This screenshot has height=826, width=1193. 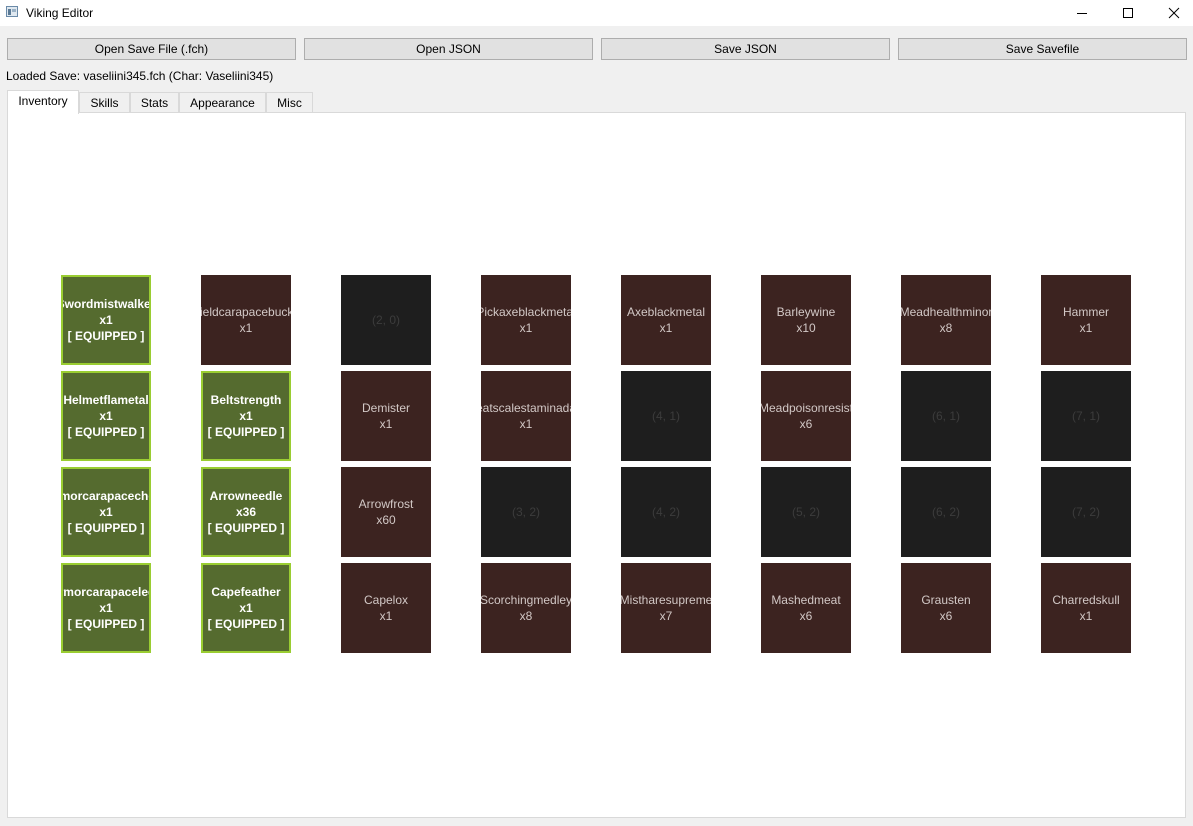 What do you see at coordinates (806, 512) in the screenshot?
I see `inventory-slot: (5, 2)` at bounding box center [806, 512].